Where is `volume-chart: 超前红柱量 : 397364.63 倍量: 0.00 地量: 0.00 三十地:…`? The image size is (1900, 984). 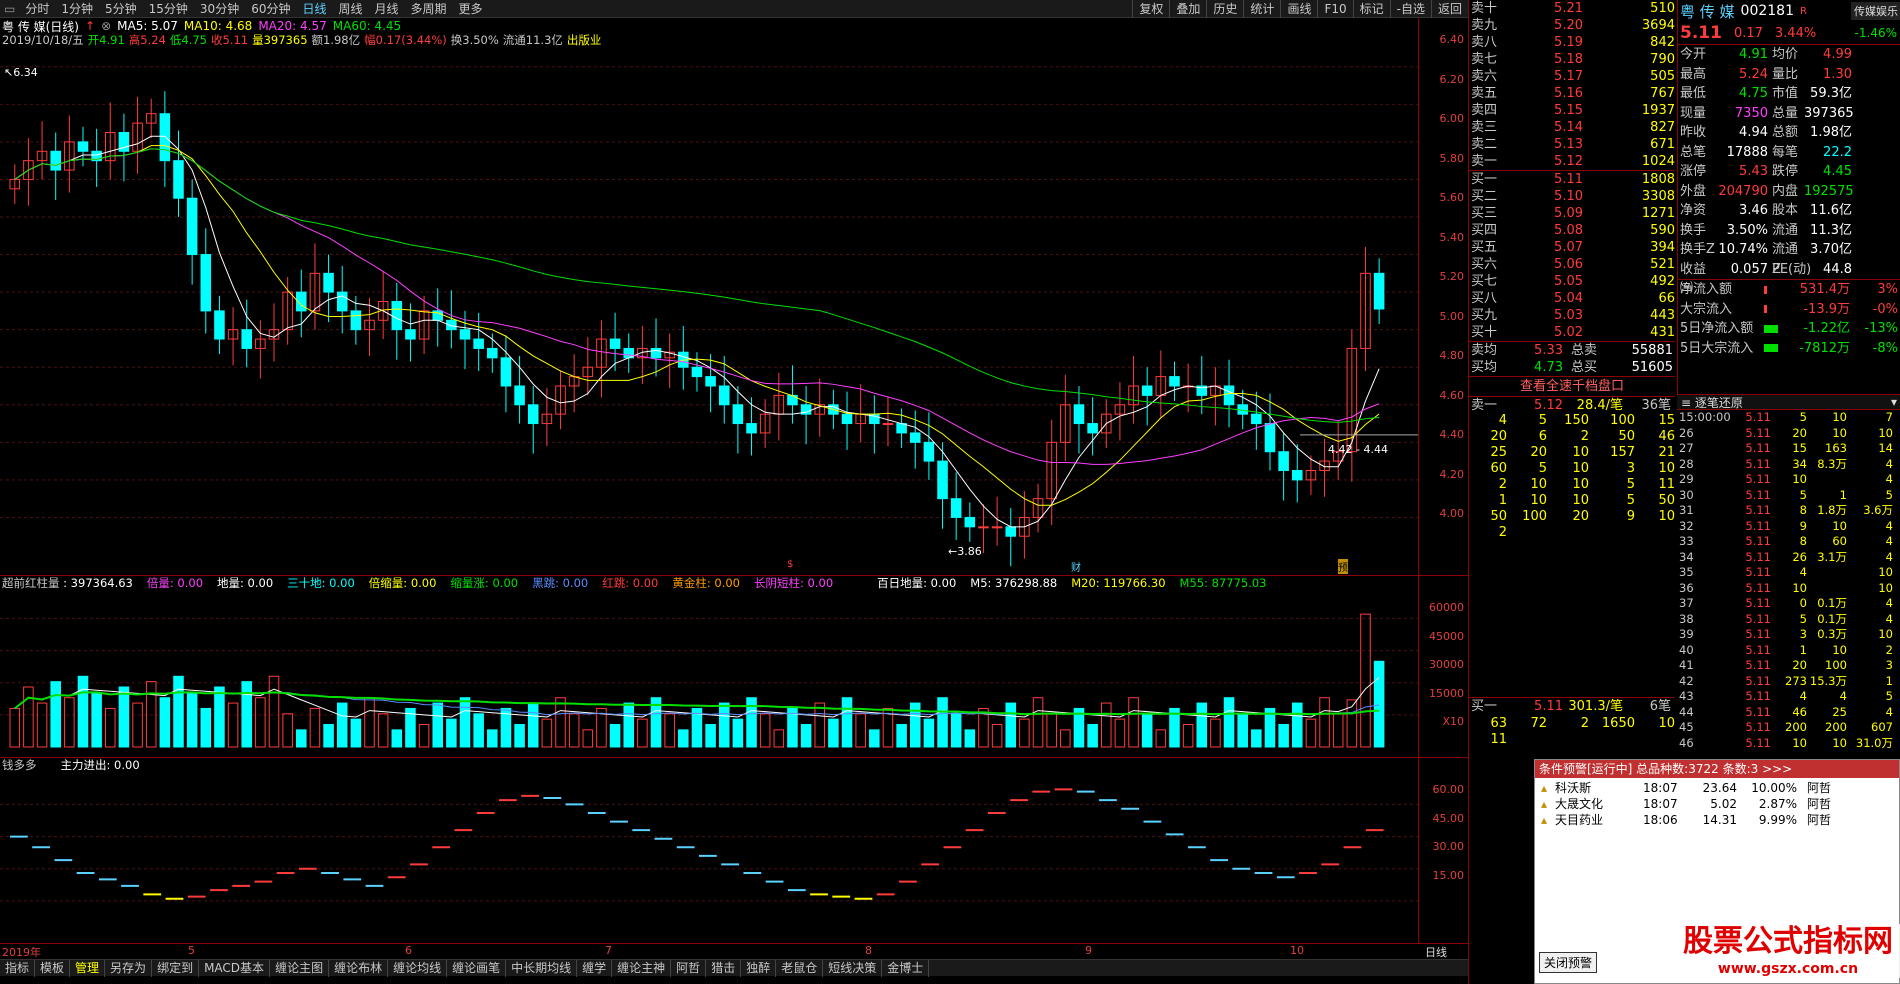
volume-chart: 超前红柱量 : 397364.63 倍量: 0.00 地量: 0.00 三十地:… is located at coordinates (734, 666).